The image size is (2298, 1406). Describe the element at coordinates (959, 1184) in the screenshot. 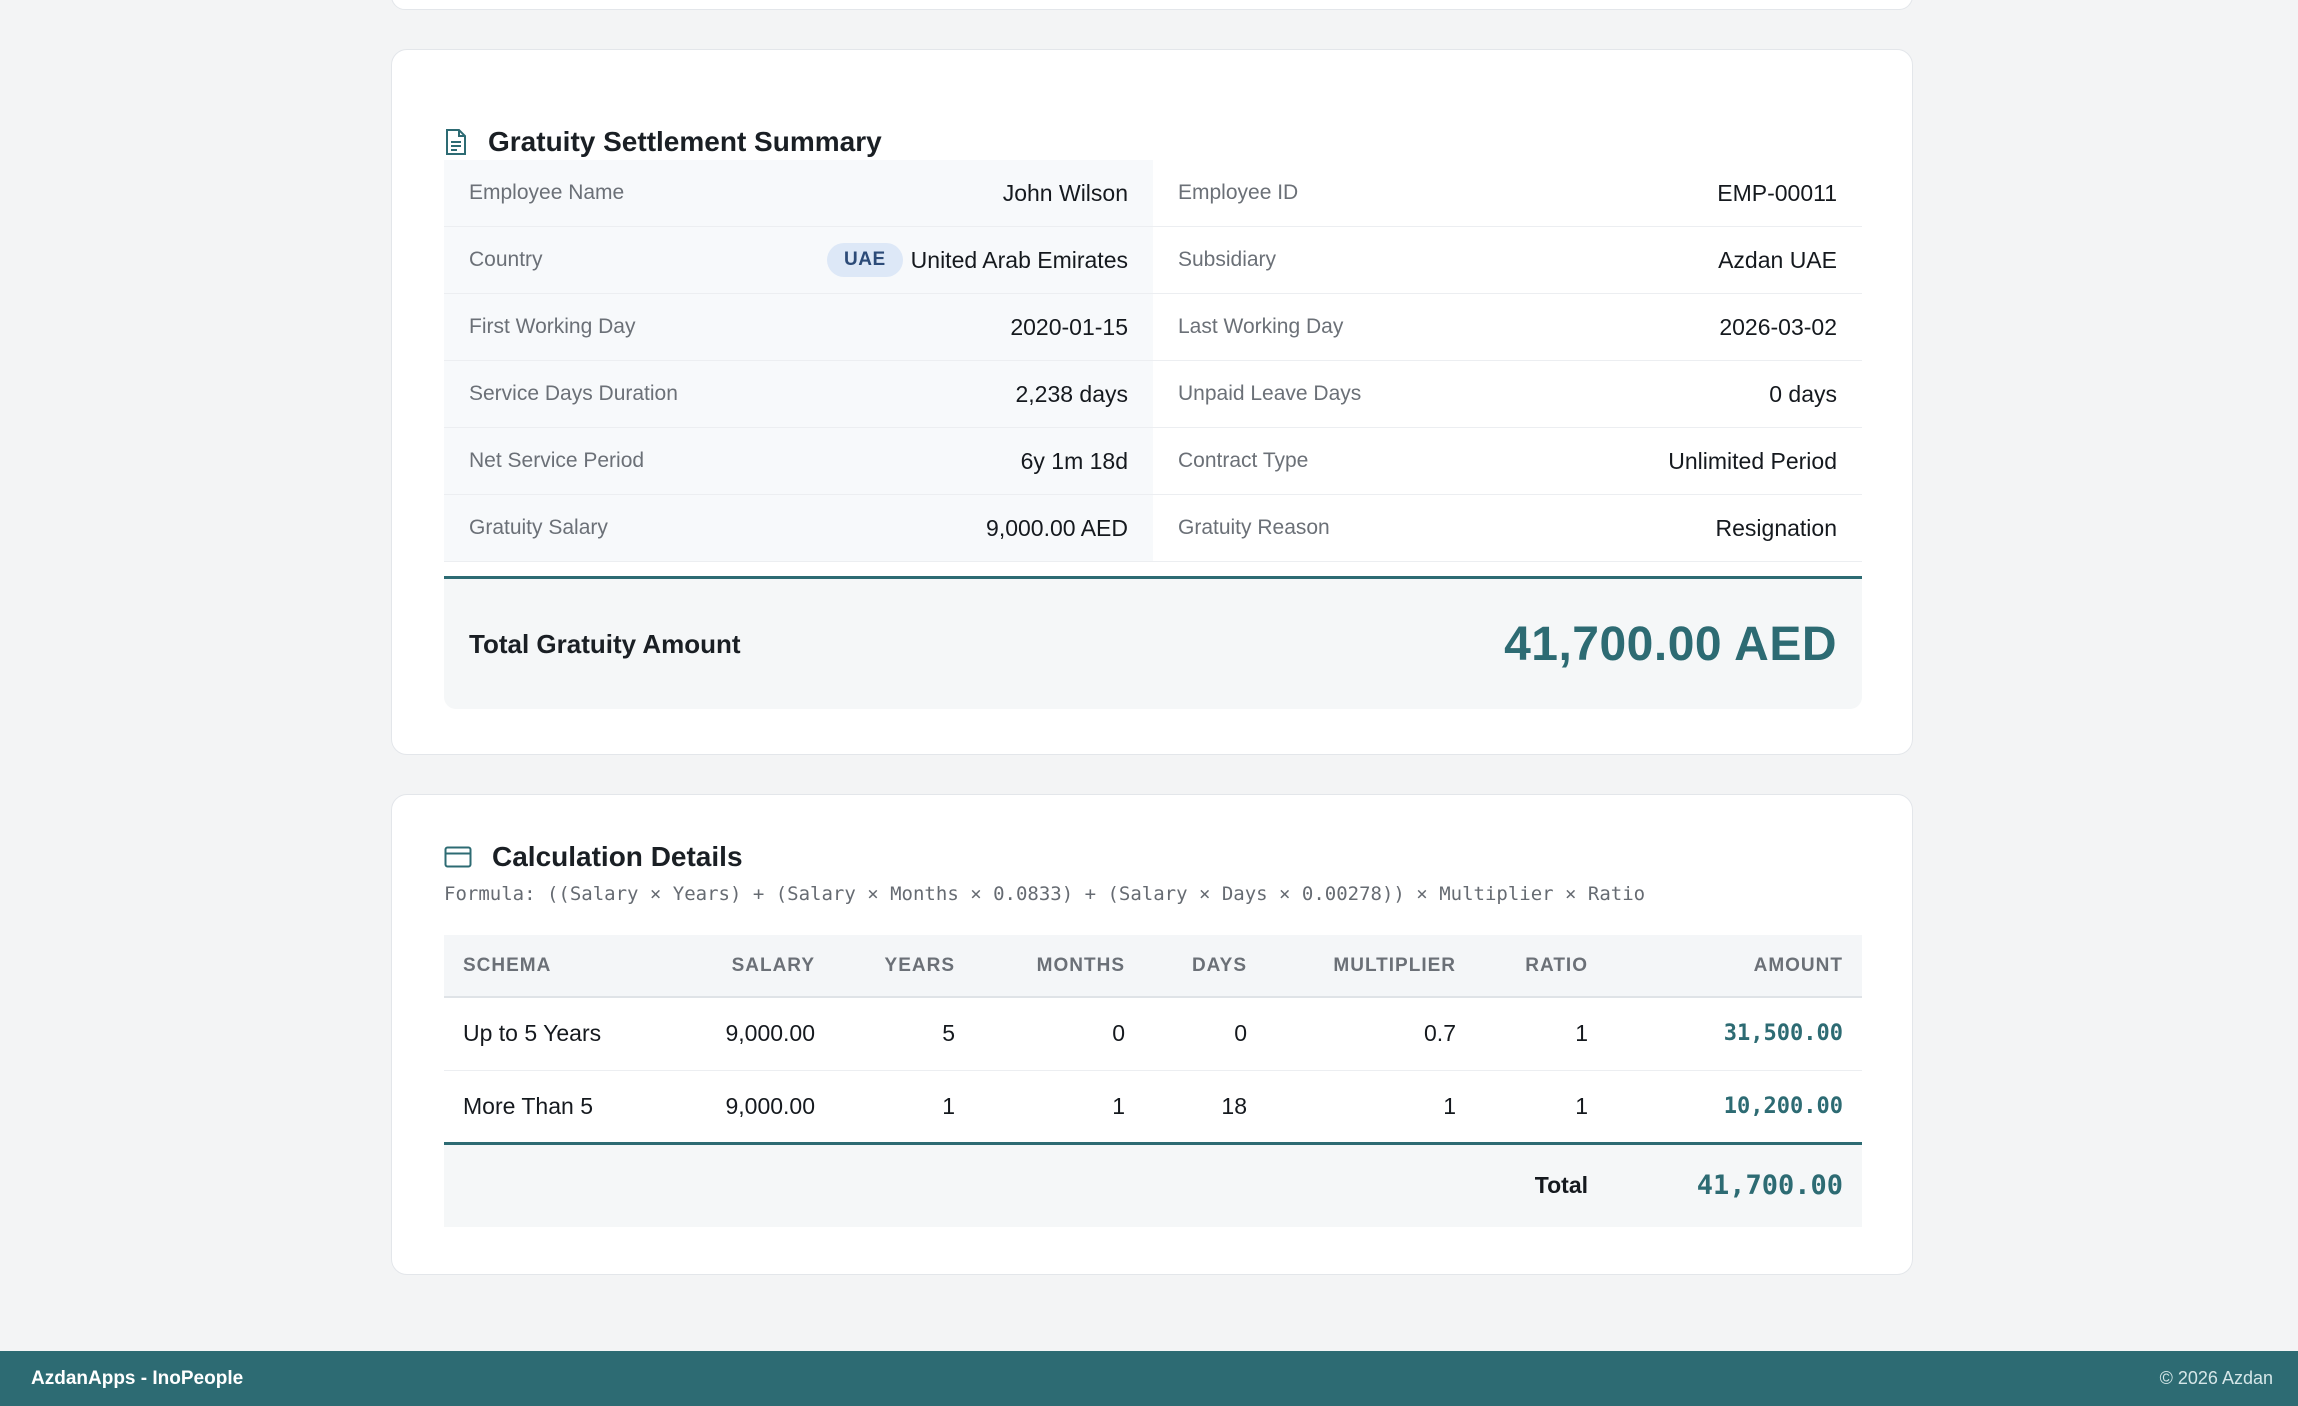

I see `total-spacer` at that location.